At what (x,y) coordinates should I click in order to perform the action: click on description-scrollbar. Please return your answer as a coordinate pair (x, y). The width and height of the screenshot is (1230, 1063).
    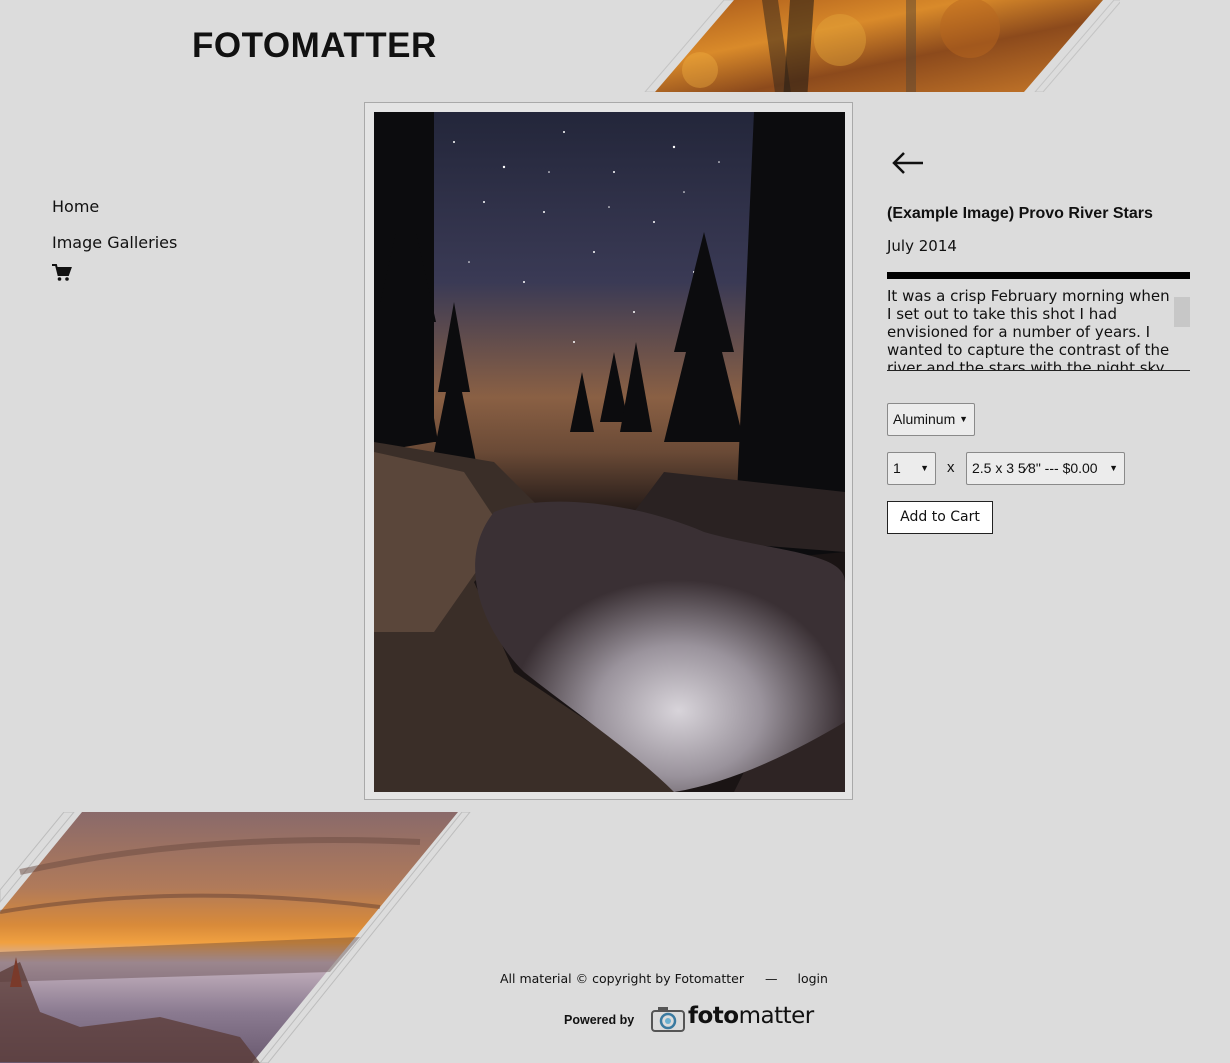
    Looking at the image, I should click on (1182, 312).